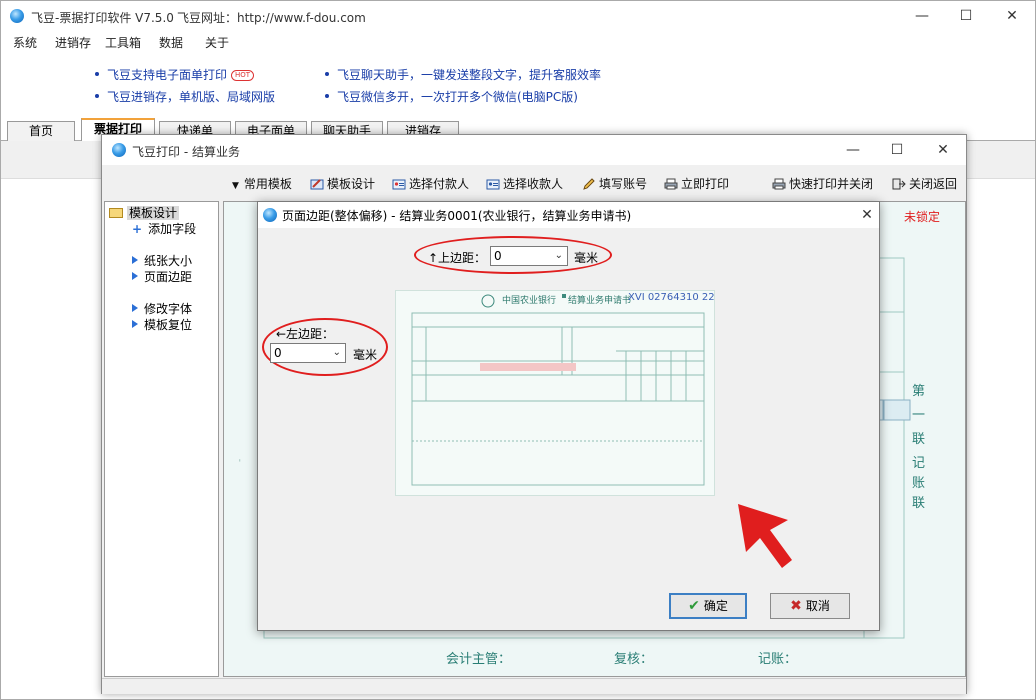  What do you see at coordinates (365, 355) in the screenshot?
I see `left-margin-unit: 毫米` at bounding box center [365, 355].